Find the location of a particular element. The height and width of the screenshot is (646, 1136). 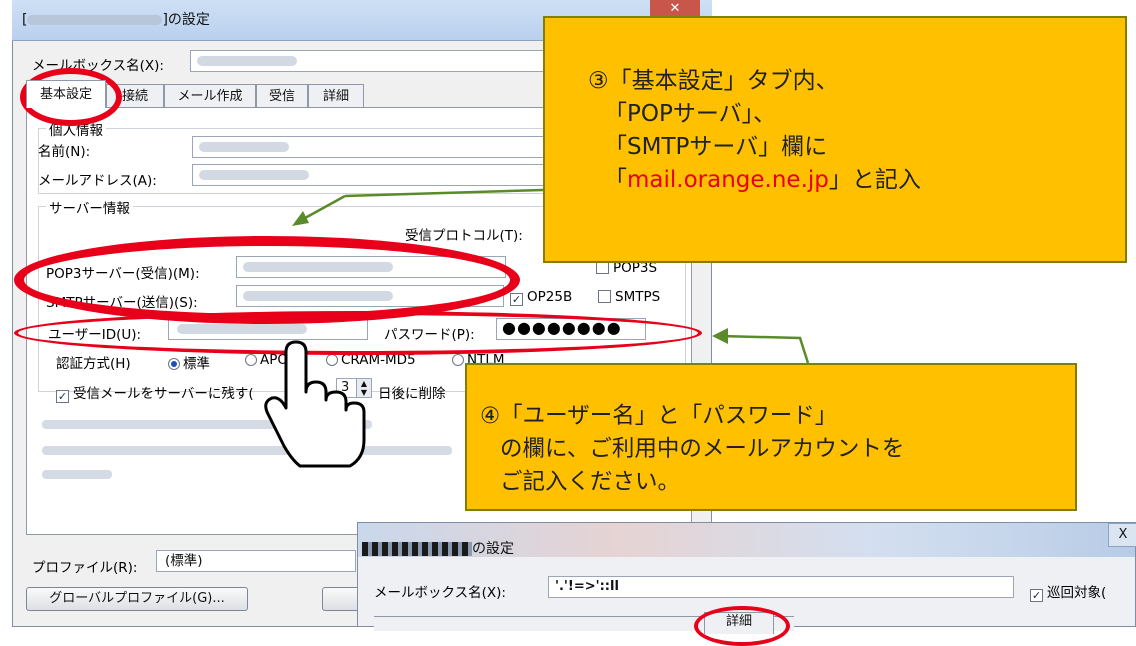

arrowhead-server is located at coordinates (300, 218).